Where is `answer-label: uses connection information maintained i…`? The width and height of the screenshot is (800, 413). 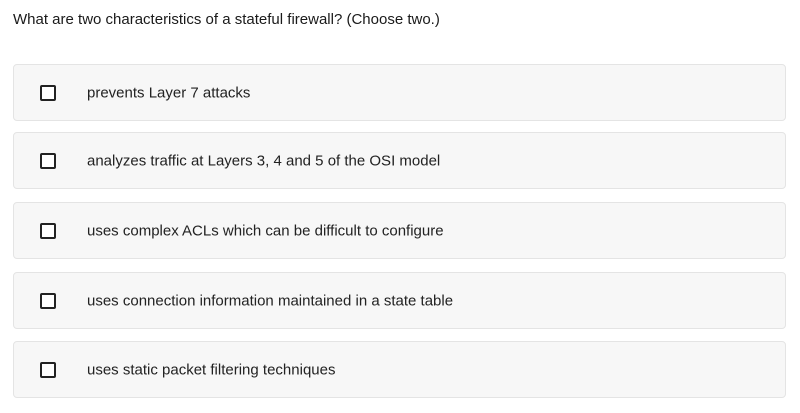 answer-label: uses connection information maintained i… is located at coordinates (270, 300).